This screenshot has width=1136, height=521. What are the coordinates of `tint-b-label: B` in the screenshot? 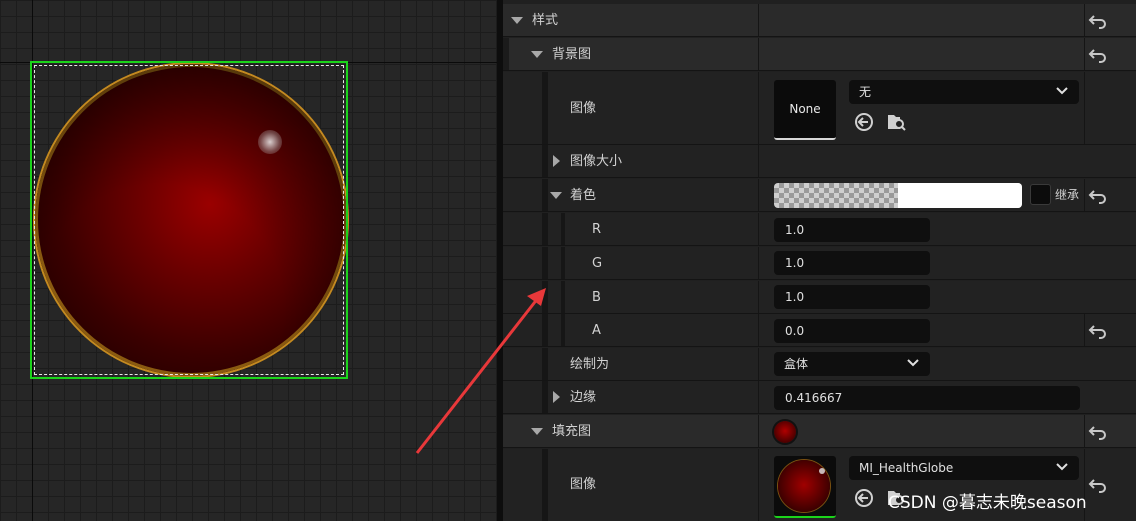 It's located at (596, 297).